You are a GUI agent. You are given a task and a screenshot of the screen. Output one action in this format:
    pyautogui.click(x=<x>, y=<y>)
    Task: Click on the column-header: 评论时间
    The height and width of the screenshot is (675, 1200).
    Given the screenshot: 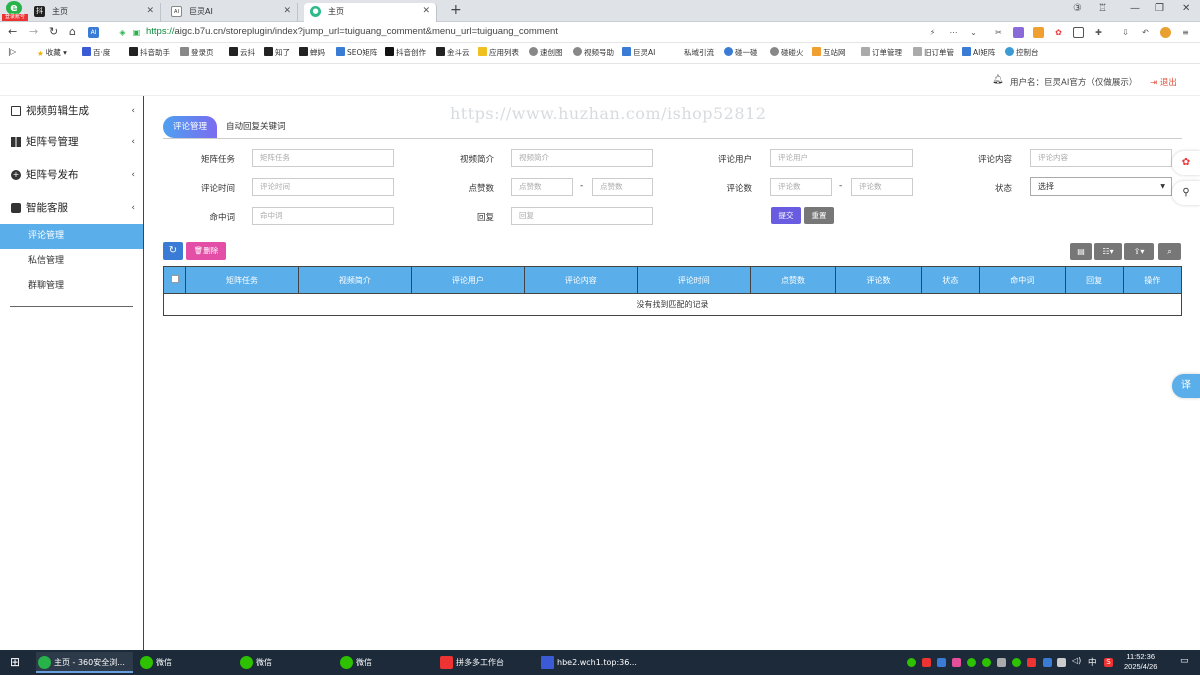 What is the action you would take?
    pyautogui.click(x=693, y=280)
    